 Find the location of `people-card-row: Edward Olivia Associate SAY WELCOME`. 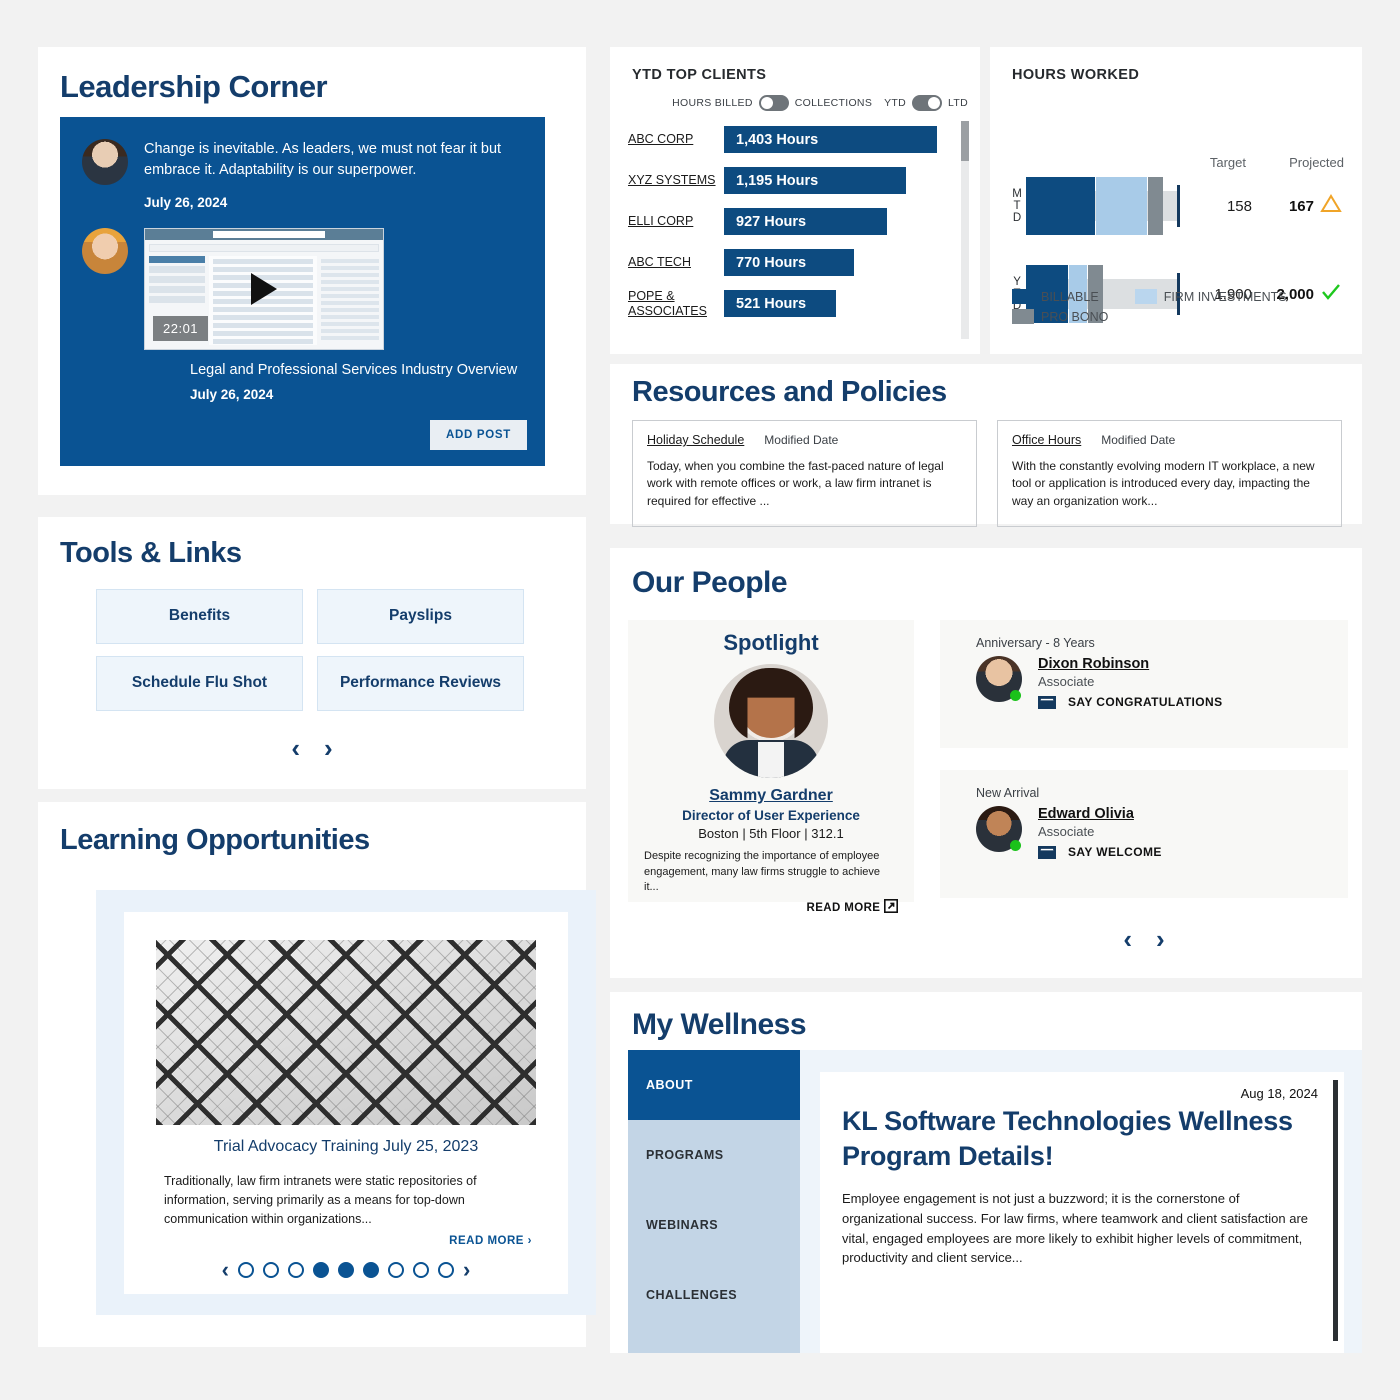

people-card-row: Edward Olivia Associate SAY WELCOME is located at coordinates (1144, 829).